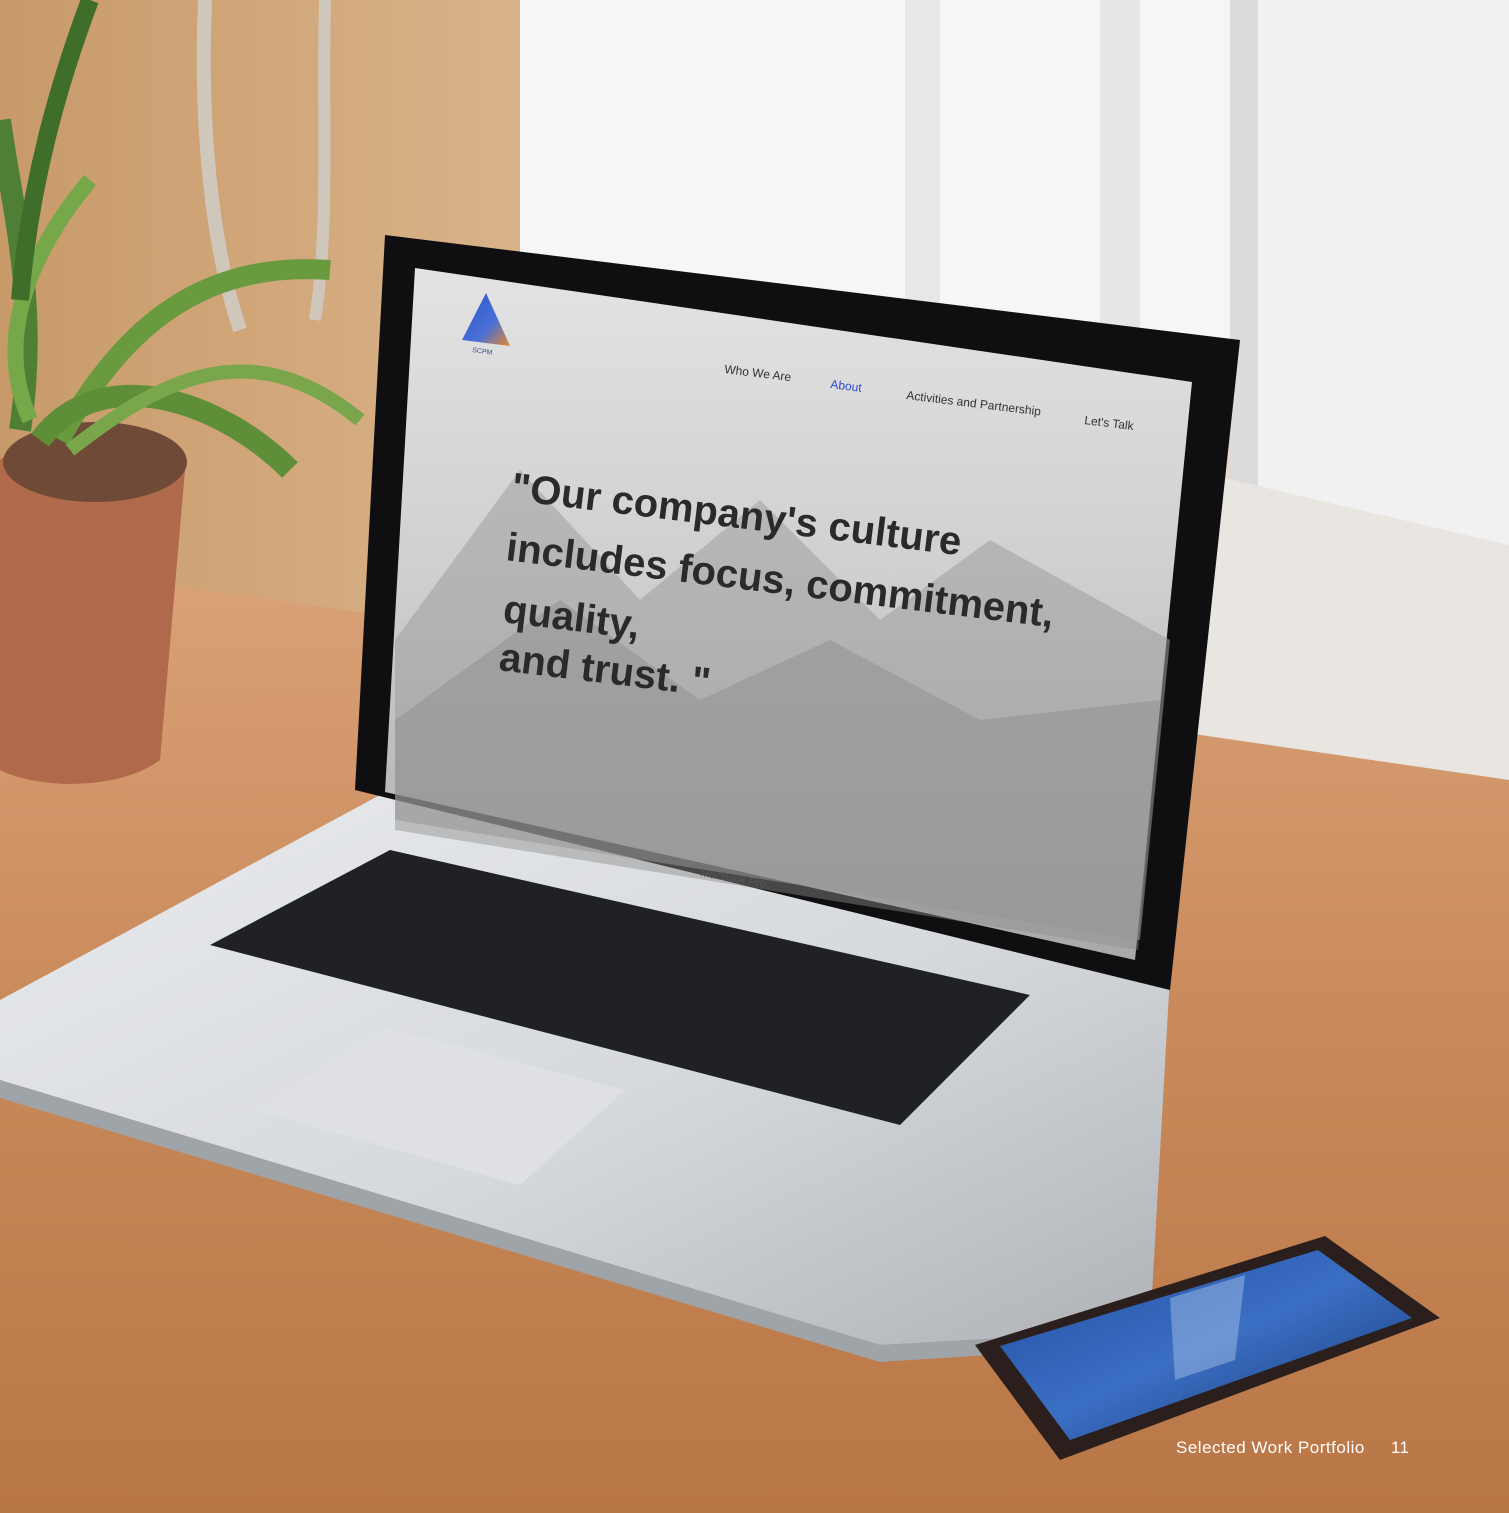  What do you see at coordinates (1400, 1447) in the screenshot?
I see `page-number: 11` at bounding box center [1400, 1447].